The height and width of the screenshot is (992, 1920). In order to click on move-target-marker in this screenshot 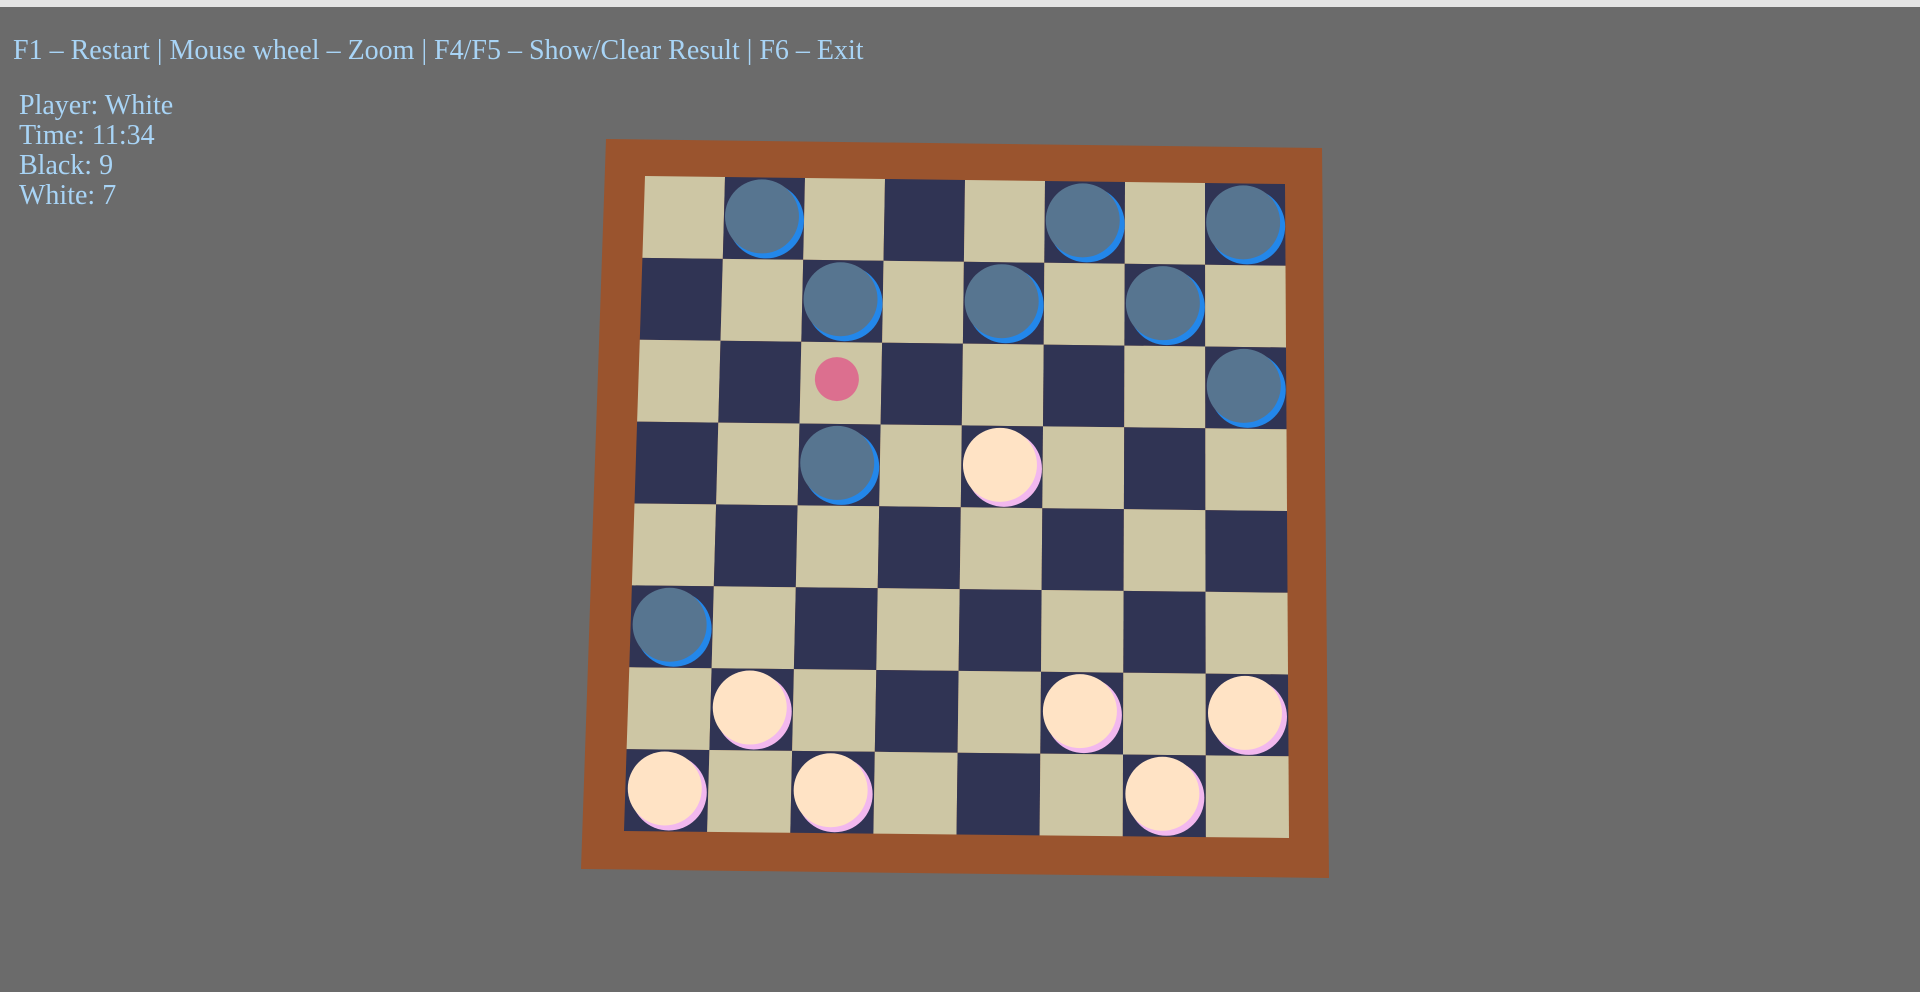, I will do `click(836, 379)`.